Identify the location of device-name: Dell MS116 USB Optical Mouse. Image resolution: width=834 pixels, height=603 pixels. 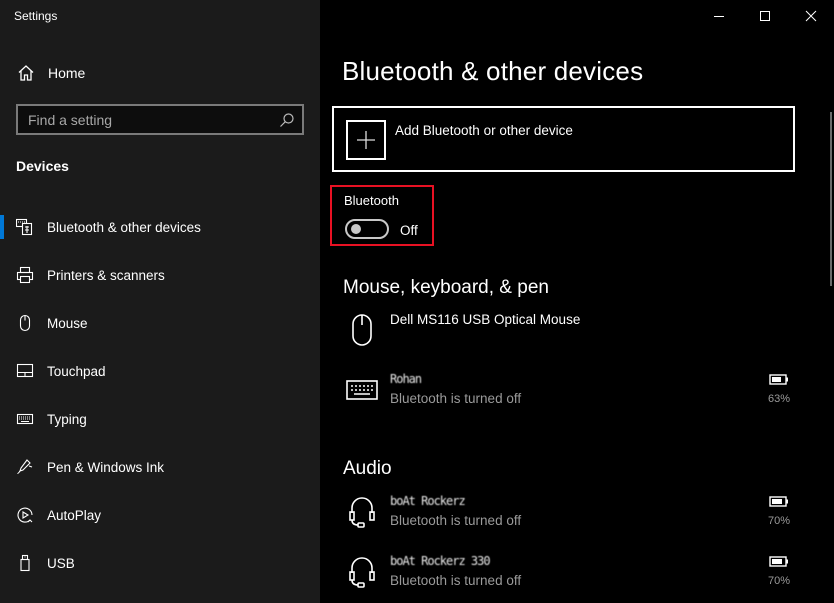
(485, 319).